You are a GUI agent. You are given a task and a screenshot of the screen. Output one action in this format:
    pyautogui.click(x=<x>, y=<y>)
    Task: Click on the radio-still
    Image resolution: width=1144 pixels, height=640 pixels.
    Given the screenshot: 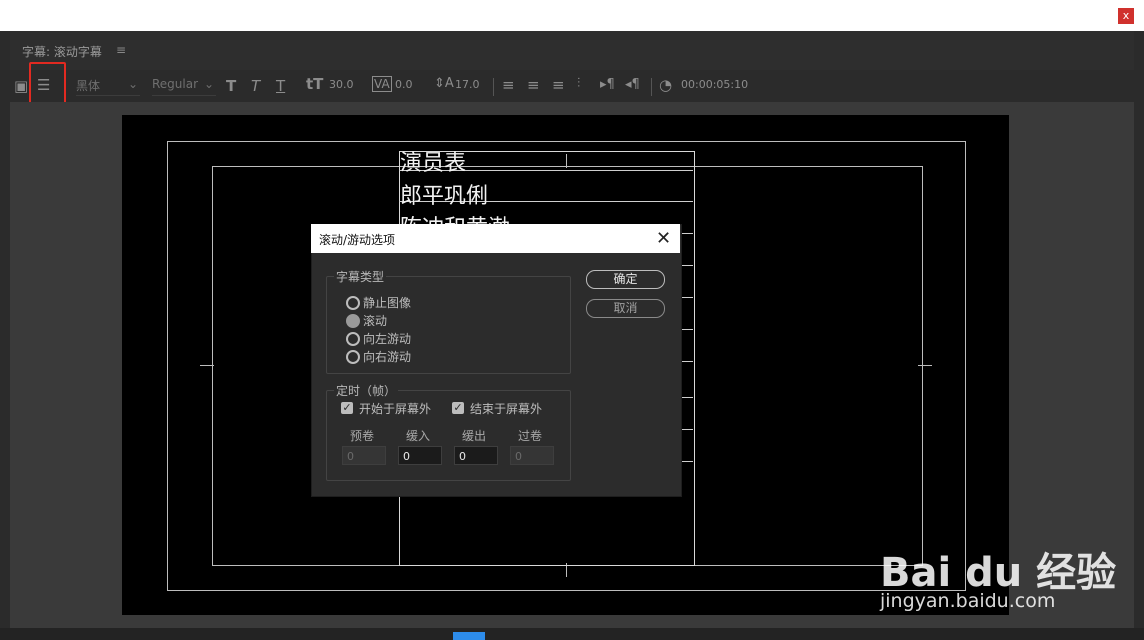 What is the action you would take?
    pyautogui.click(x=353, y=303)
    